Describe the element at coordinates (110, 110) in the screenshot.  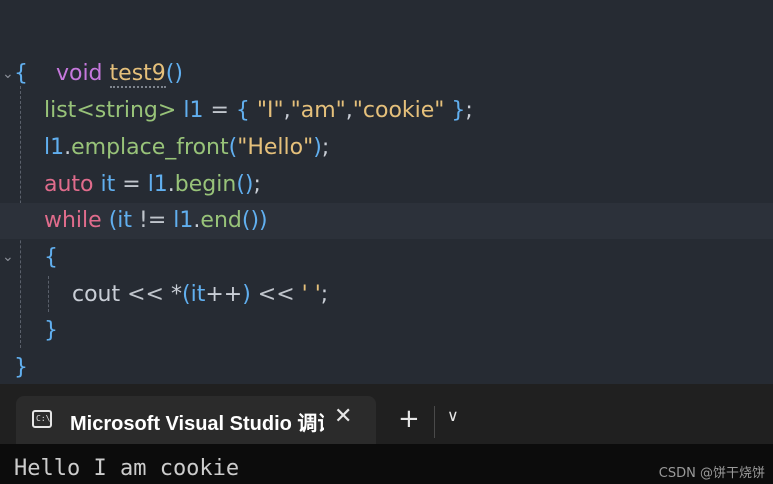
I see `type-name: list<string>` at that location.